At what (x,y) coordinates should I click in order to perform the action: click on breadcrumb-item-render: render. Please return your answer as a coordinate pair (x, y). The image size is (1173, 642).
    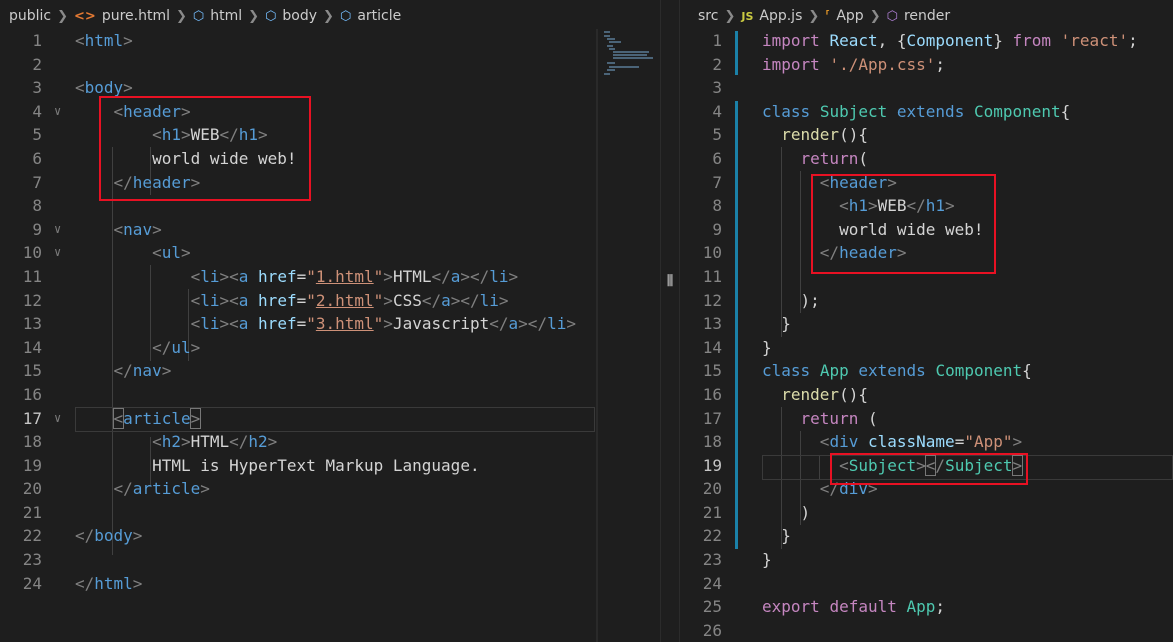
    Looking at the image, I should click on (927, 16).